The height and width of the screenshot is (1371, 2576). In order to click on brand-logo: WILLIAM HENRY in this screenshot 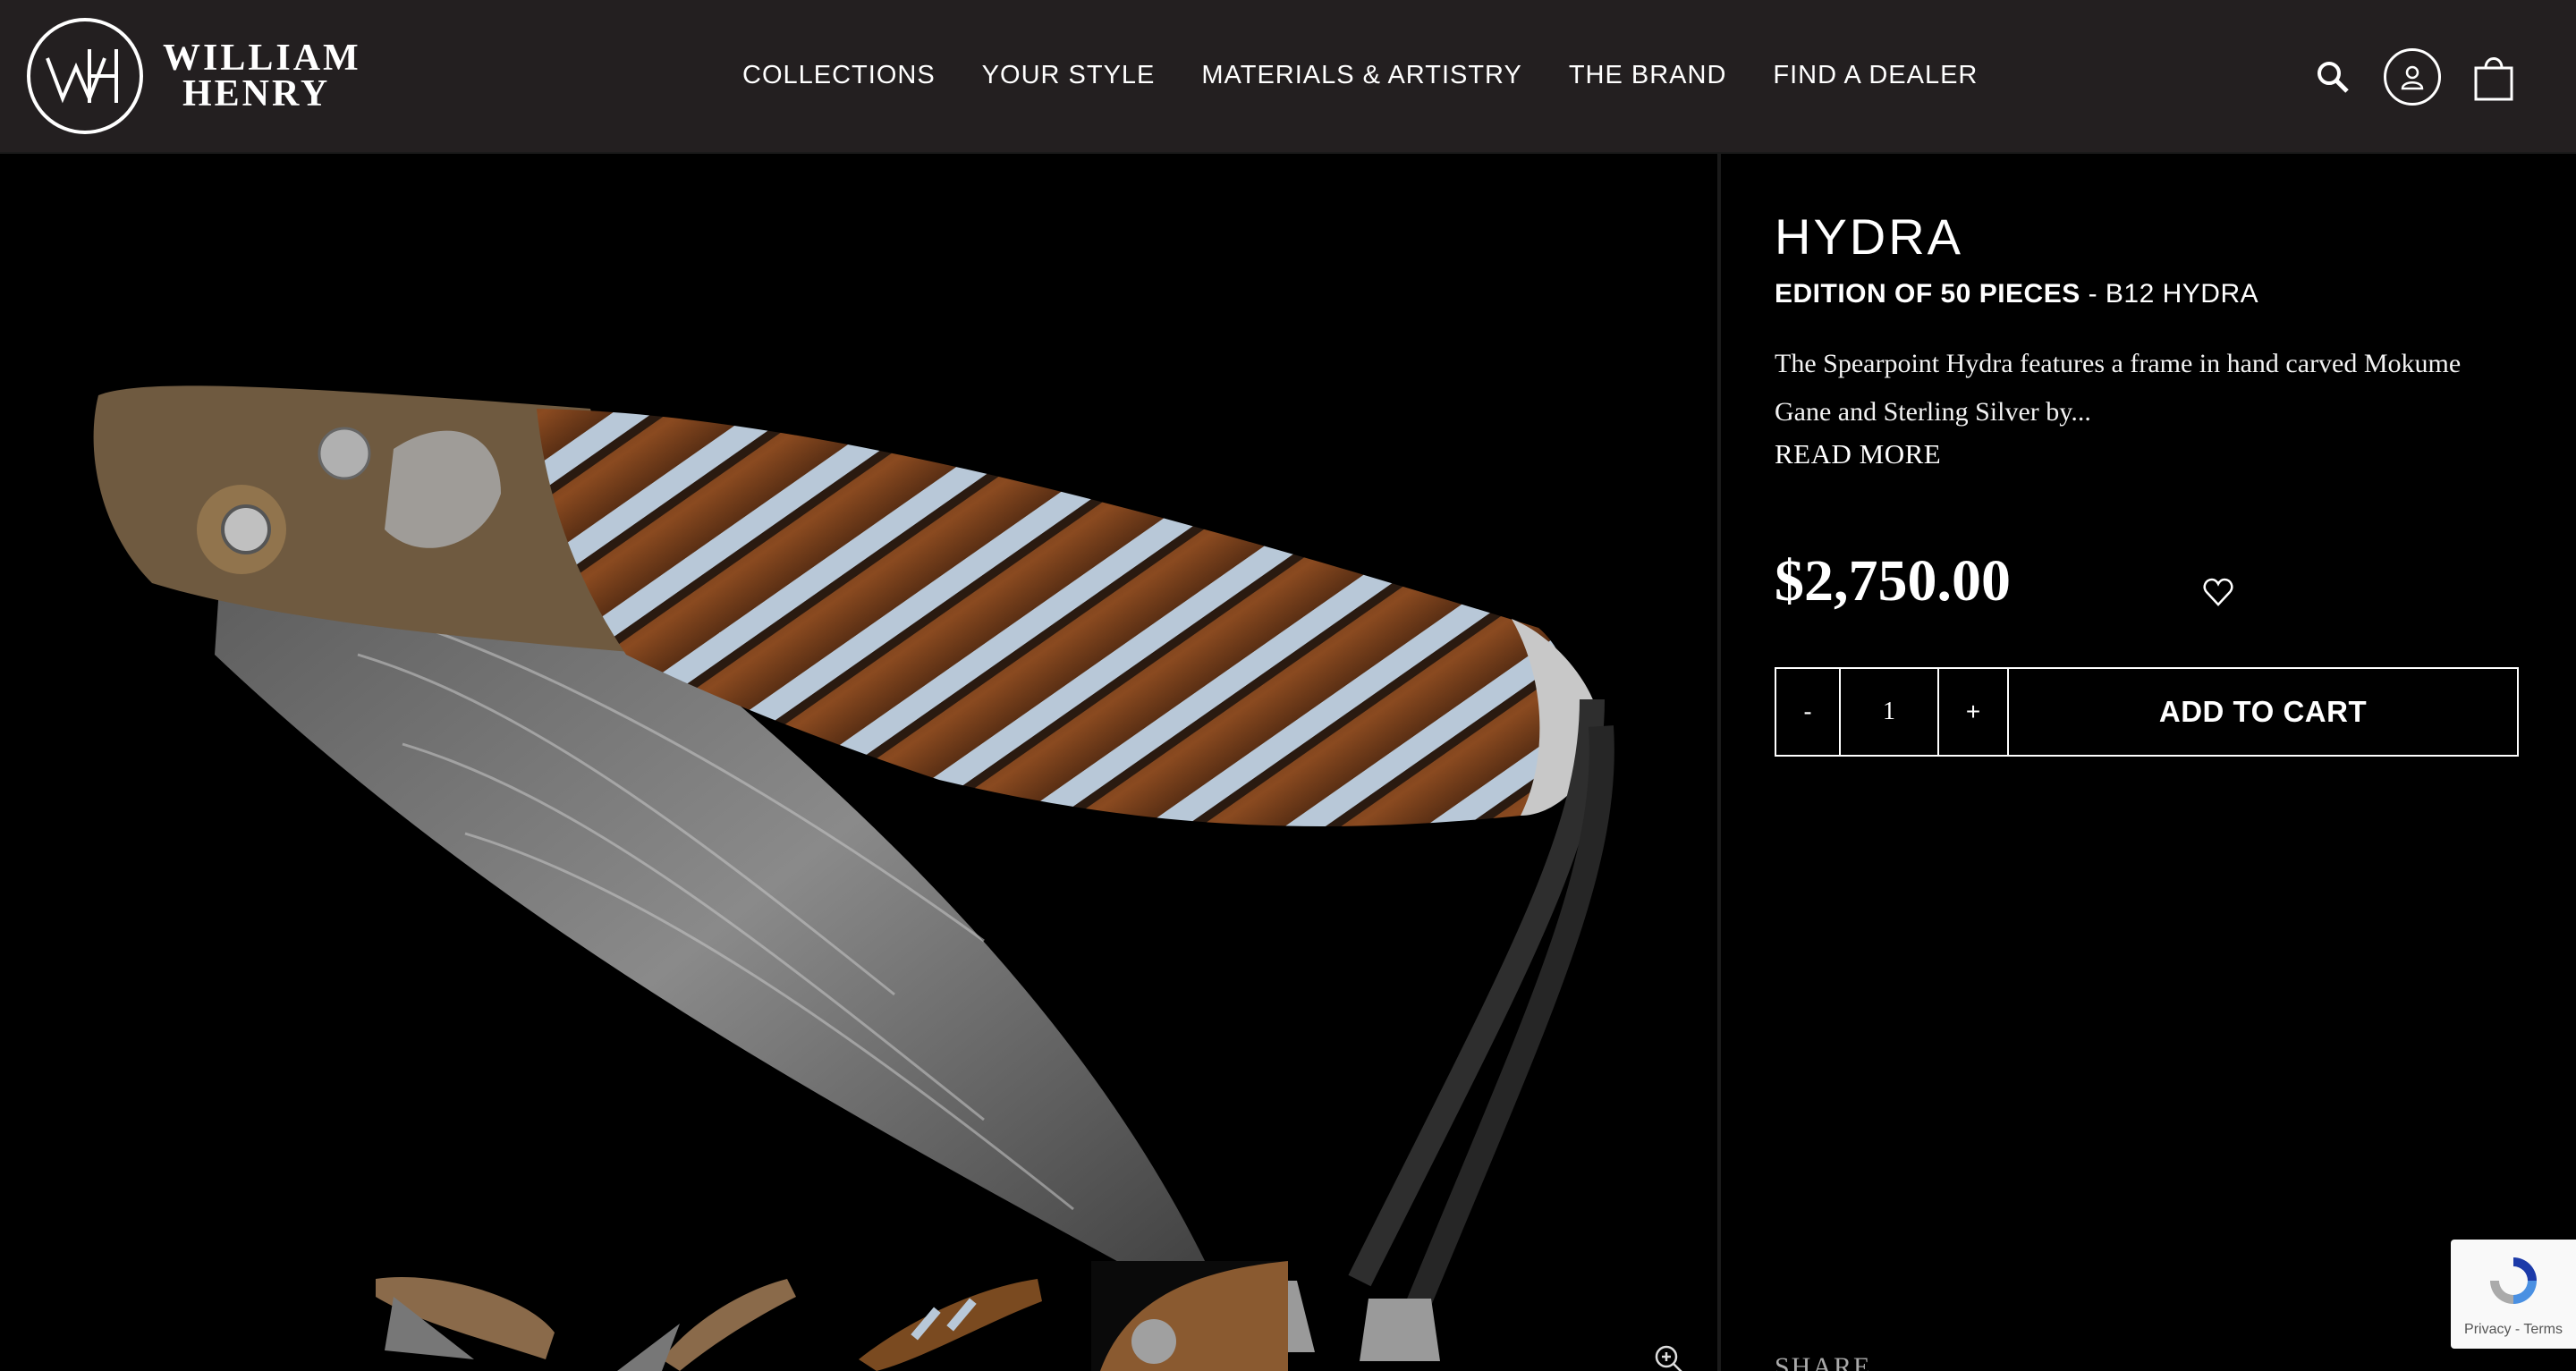, I will do `click(194, 76)`.